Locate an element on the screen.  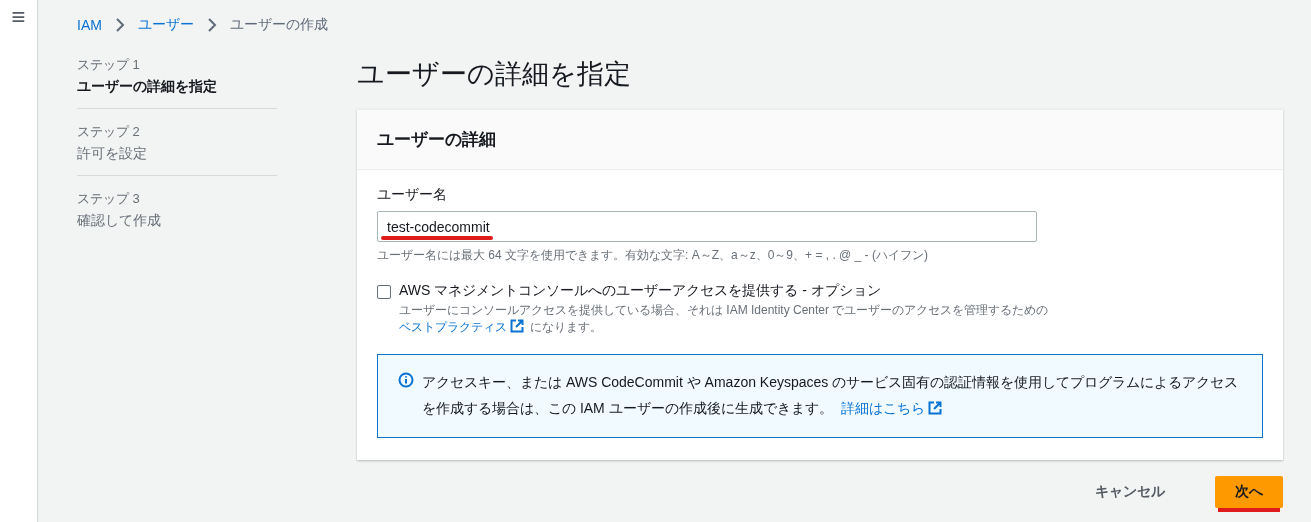
learn-more-link: 詳細はこちら is located at coordinates (882, 408).